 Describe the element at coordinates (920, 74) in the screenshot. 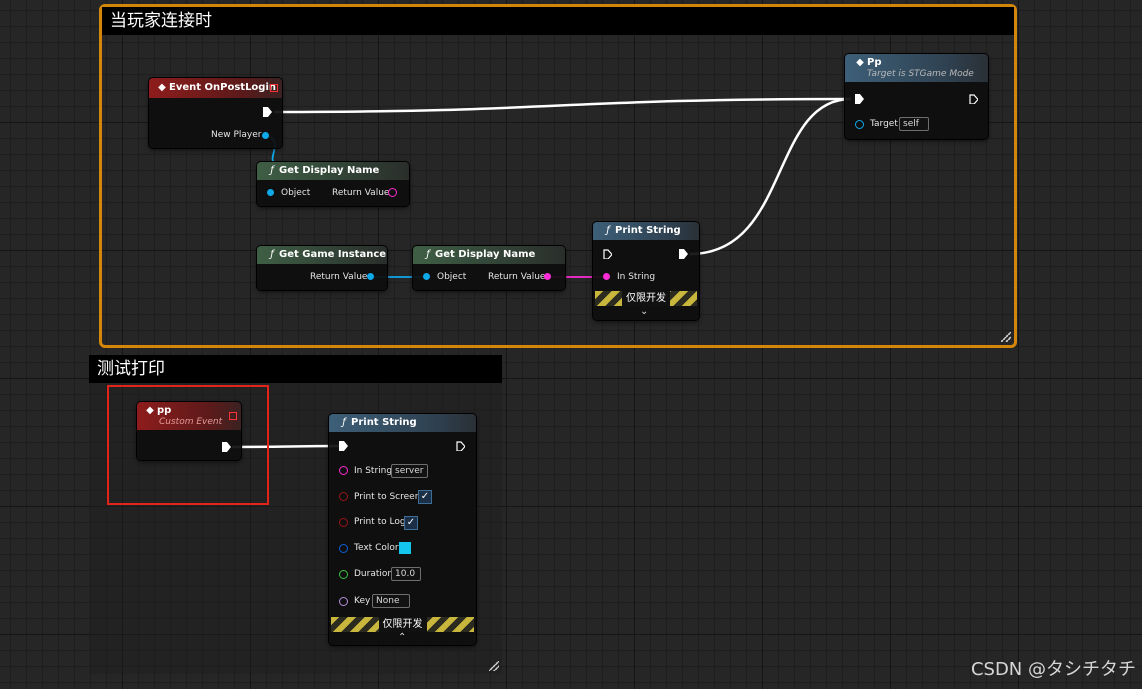

I see `node-subtitle: Target is STGame Mode` at that location.